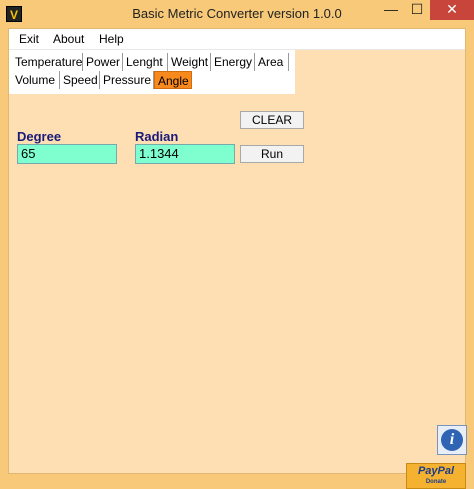 The image size is (474, 489). Describe the element at coordinates (417, 10) in the screenshot. I see `maximize-button: ☐` at that location.